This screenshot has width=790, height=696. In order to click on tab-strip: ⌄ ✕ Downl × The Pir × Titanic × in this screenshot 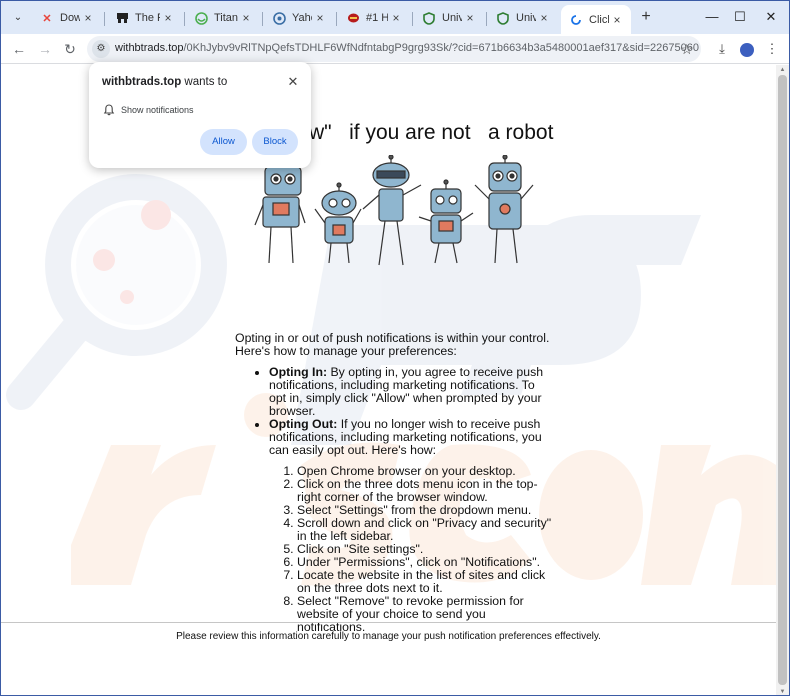, I will do `click(395, 17)`.